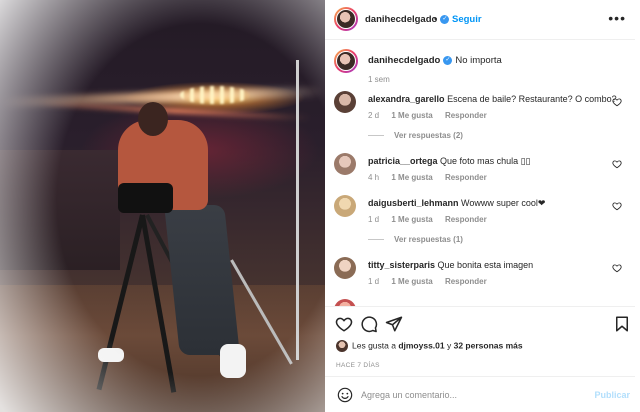 The width and height of the screenshot is (640, 412). I want to click on comment-time: 4 h, so click(373, 177).